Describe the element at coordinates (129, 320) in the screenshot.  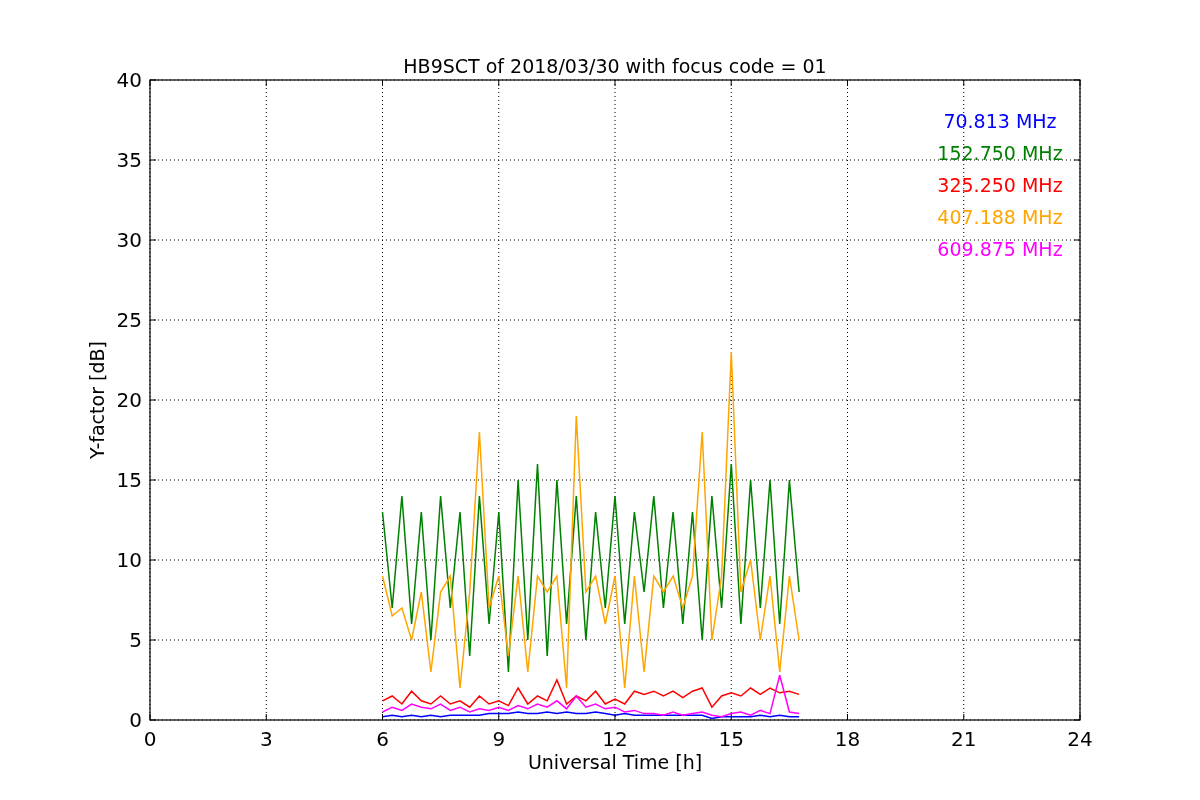
I see `tick-label: 25` at that location.